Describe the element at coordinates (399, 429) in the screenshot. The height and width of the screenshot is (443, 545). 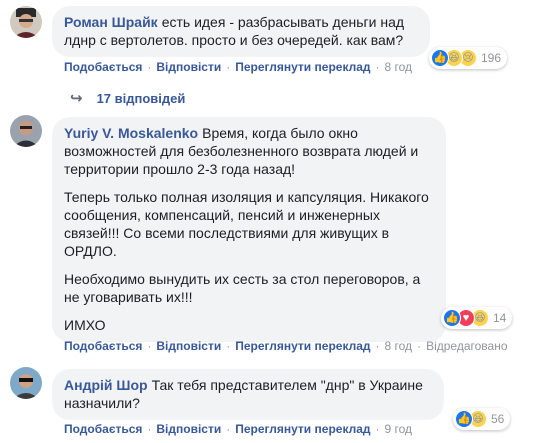
I see `timestamp: 9 год` at that location.